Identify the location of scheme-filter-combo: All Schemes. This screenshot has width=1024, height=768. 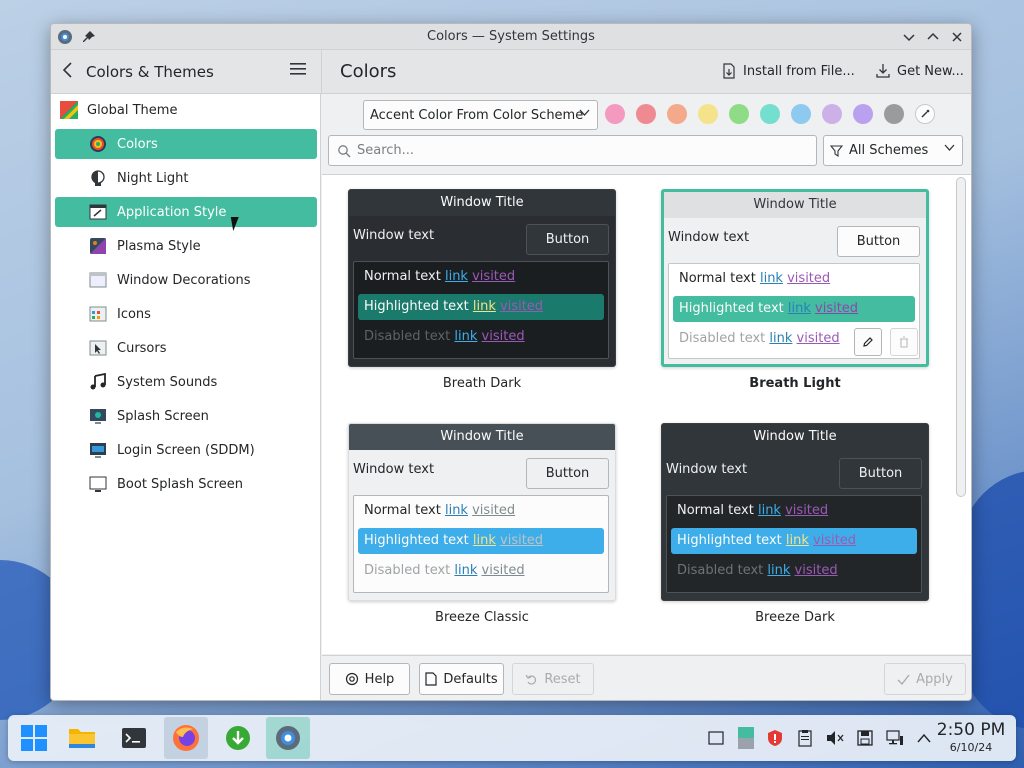
(893, 150).